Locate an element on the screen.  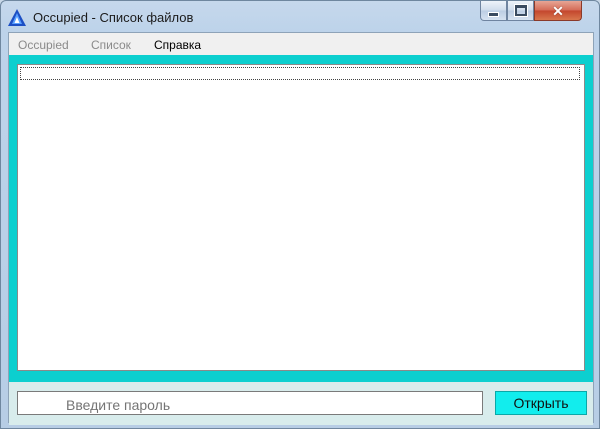
password-input is located at coordinates (250, 403).